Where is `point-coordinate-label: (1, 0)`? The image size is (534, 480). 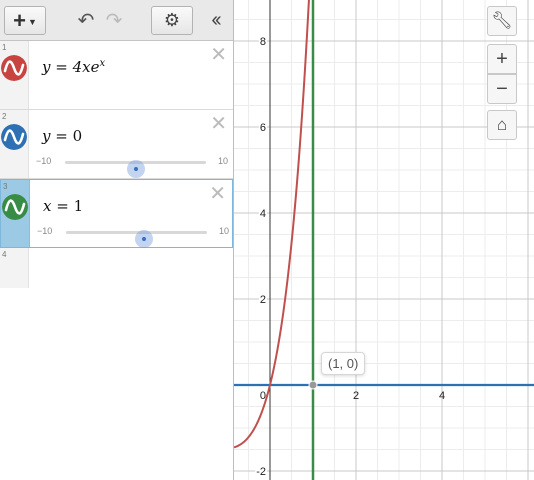 point-coordinate-label: (1, 0) is located at coordinates (343, 363).